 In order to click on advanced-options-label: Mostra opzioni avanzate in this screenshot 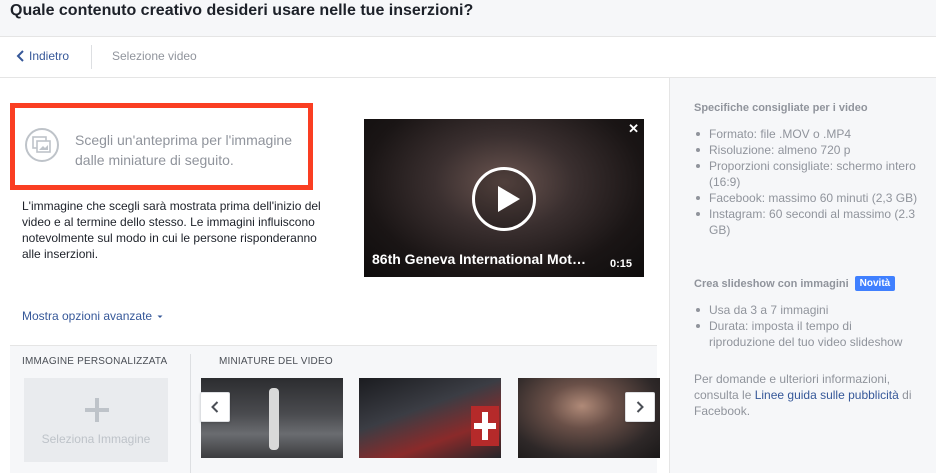, I will do `click(87, 316)`.